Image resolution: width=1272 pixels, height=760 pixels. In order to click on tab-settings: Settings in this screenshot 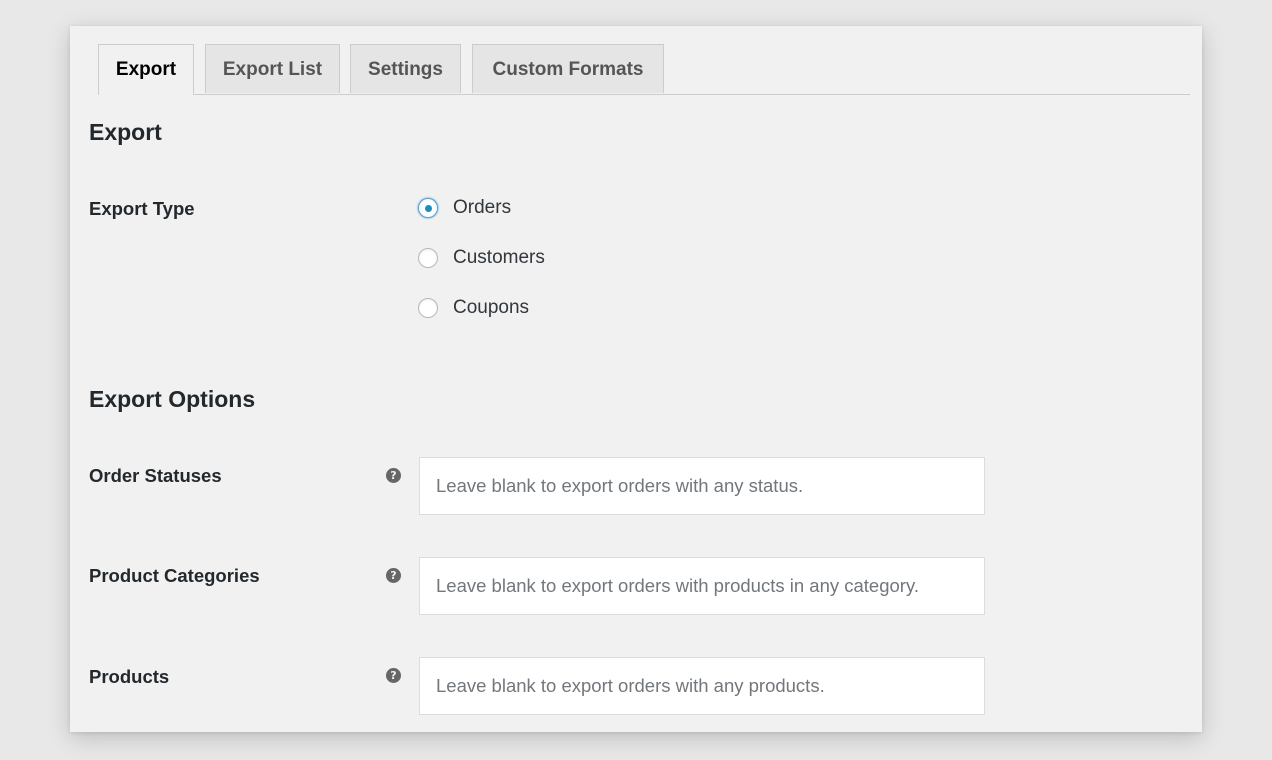, I will do `click(405, 68)`.